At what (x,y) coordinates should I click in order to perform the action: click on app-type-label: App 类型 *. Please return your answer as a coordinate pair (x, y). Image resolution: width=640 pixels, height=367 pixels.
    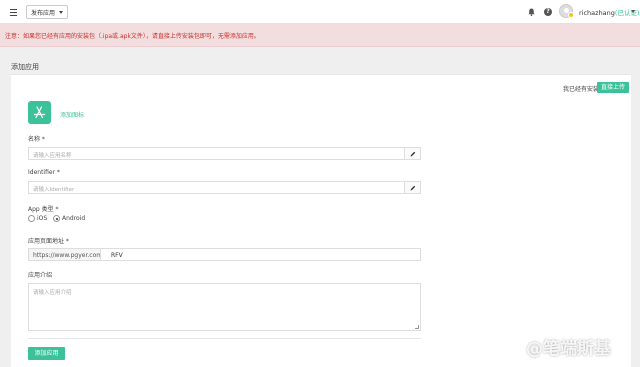
    Looking at the image, I should click on (43, 209).